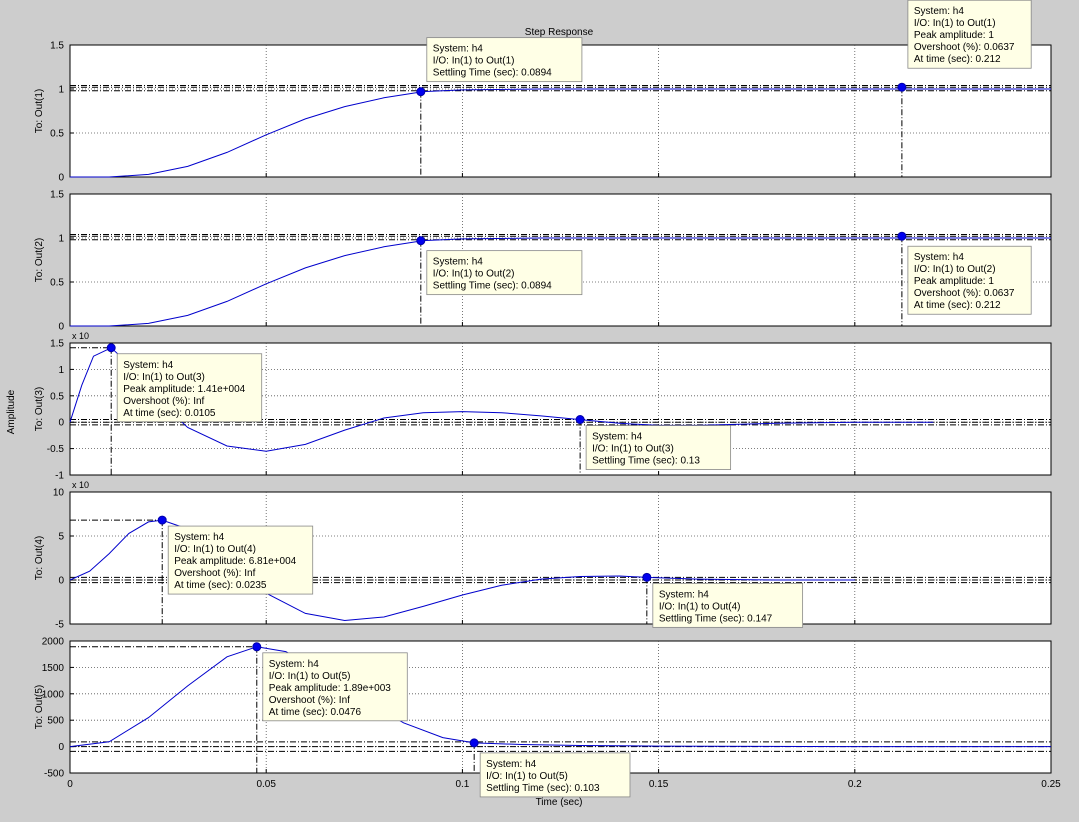  Describe the element at coordinates (169, 413) in the screenshot. I see `data-tip-text: At time (sec): 0.0105` at that location.